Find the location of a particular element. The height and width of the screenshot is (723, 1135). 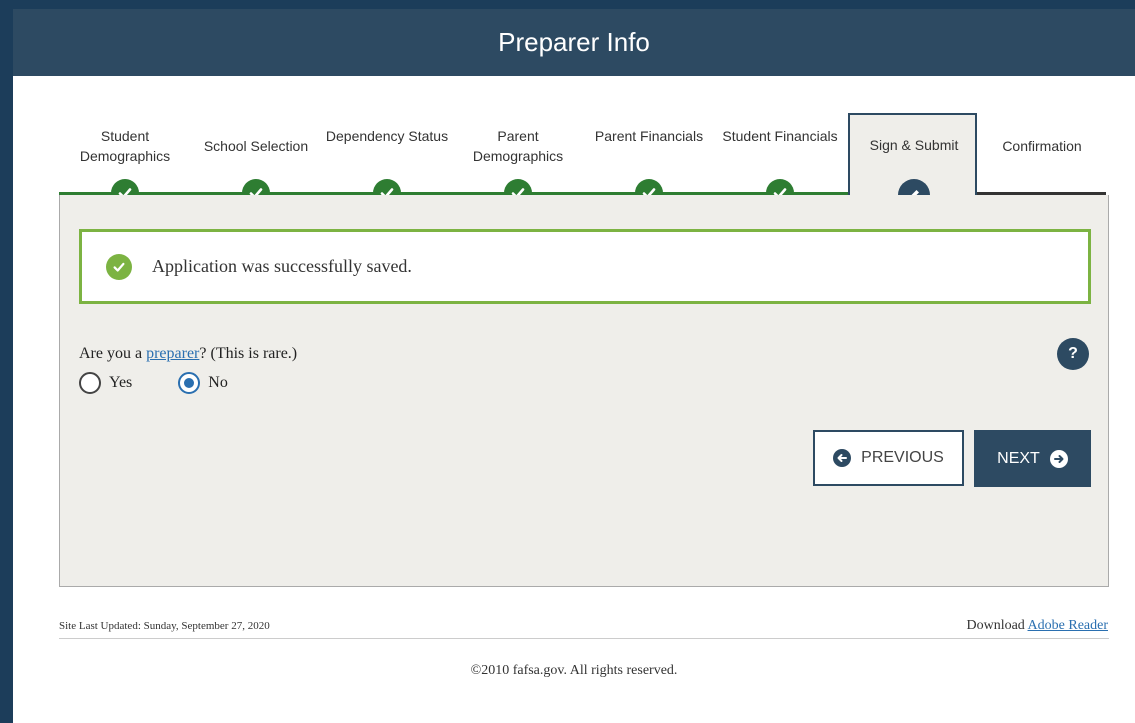

adobe-reader-link: Adobe Reader is located at coordinates (1068, 625).